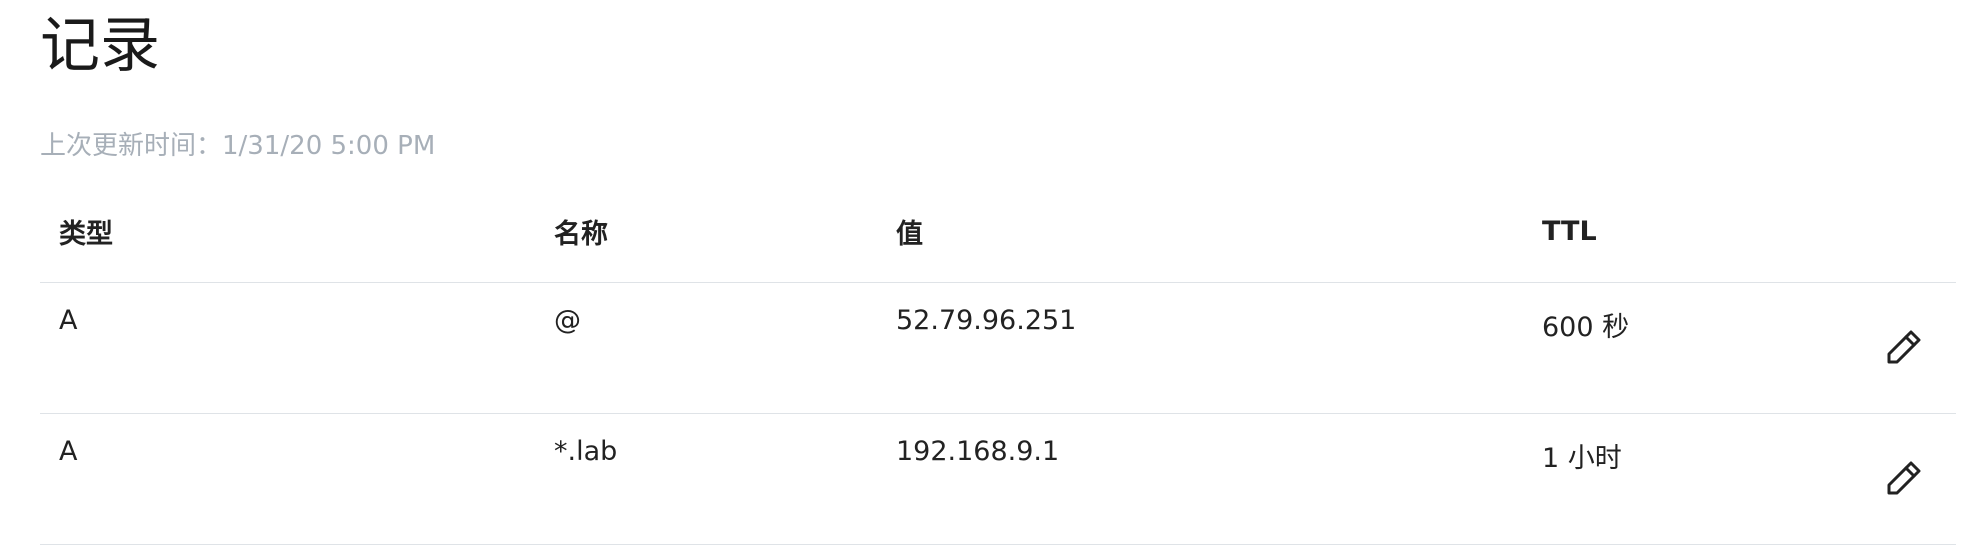 This screenshot has width=1968, height=545. What do you see at coordinates (706, 479) in the screenshot?
I see `record-name-cell: *.lab` at bounding box center [706, 479].